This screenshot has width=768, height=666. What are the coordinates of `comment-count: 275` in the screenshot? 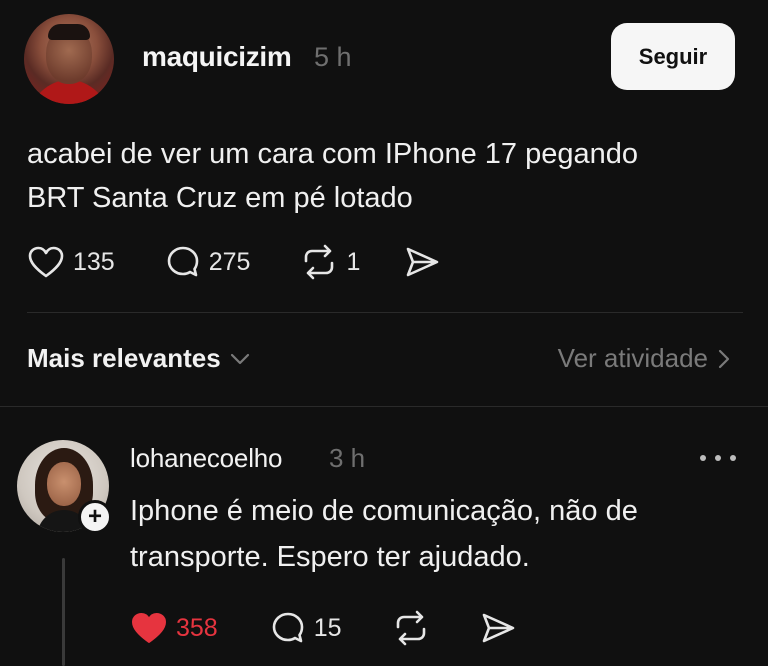 It's located at (229, 261).